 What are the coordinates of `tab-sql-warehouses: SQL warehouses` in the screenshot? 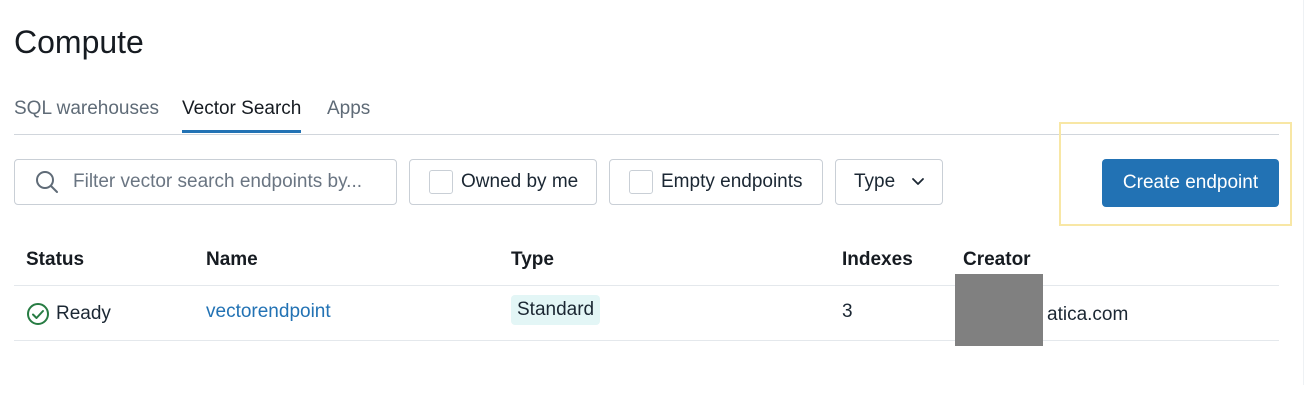 It's located at (86, 110).